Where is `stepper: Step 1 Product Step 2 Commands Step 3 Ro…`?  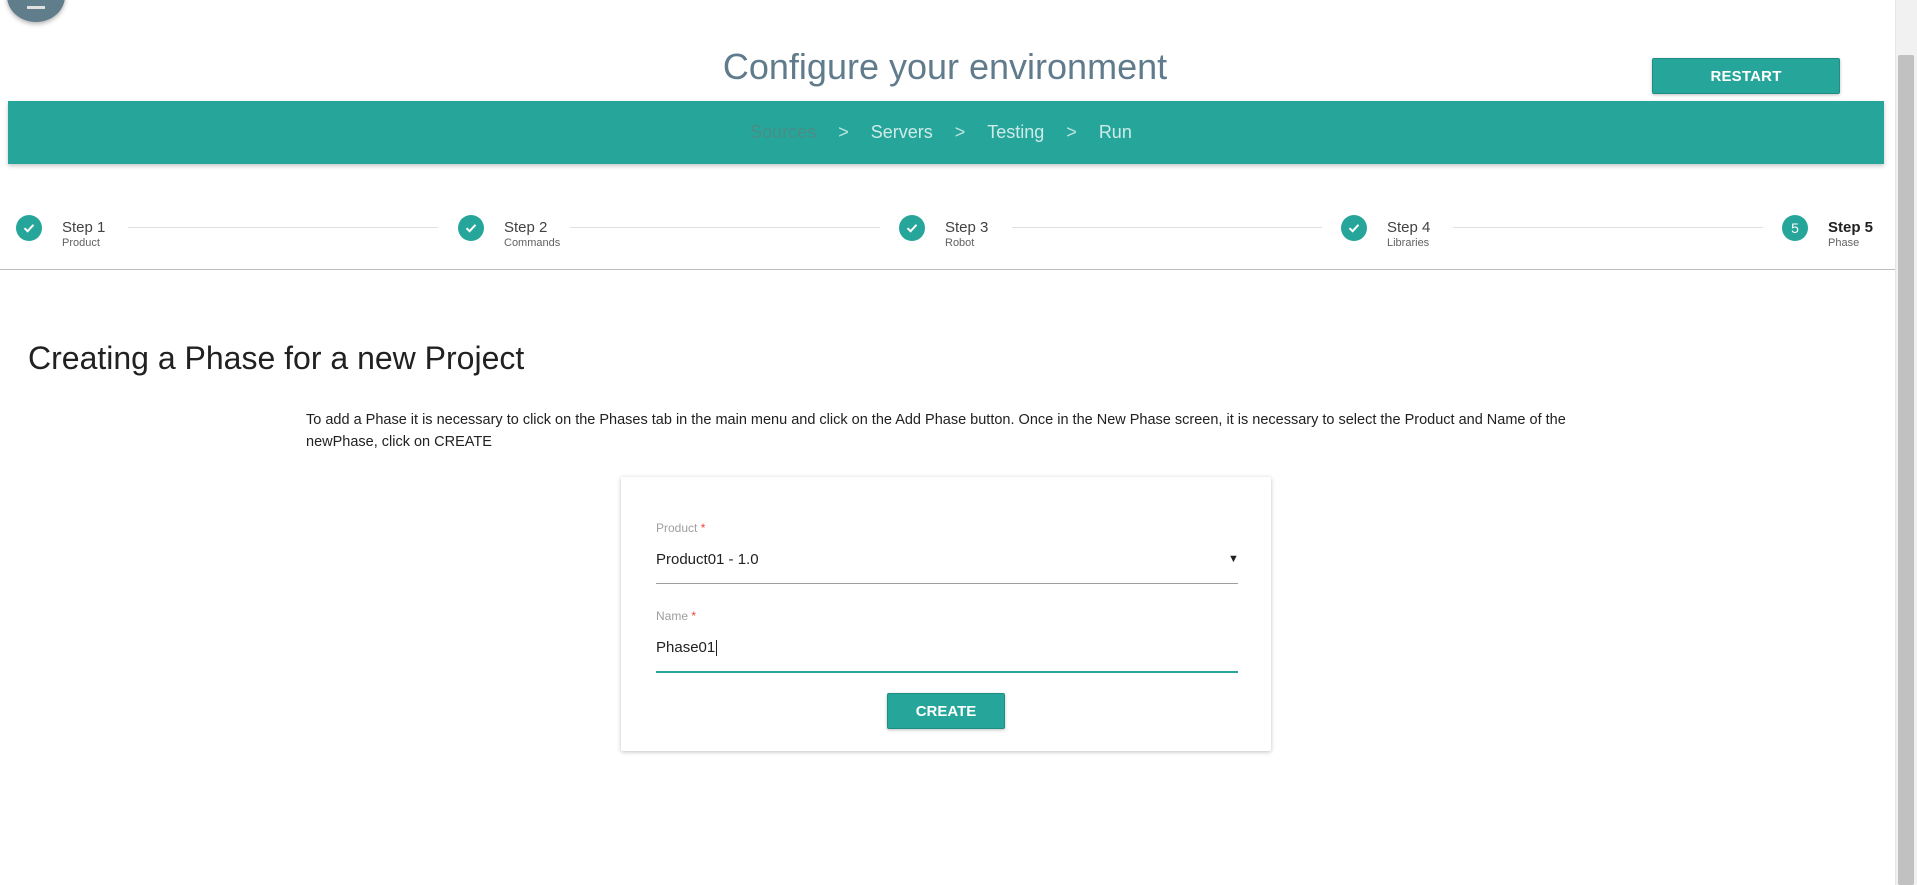 stepper: Step 1 Product Step 2 Commands Step 3 Ro… is located at coordinates (947, 235).